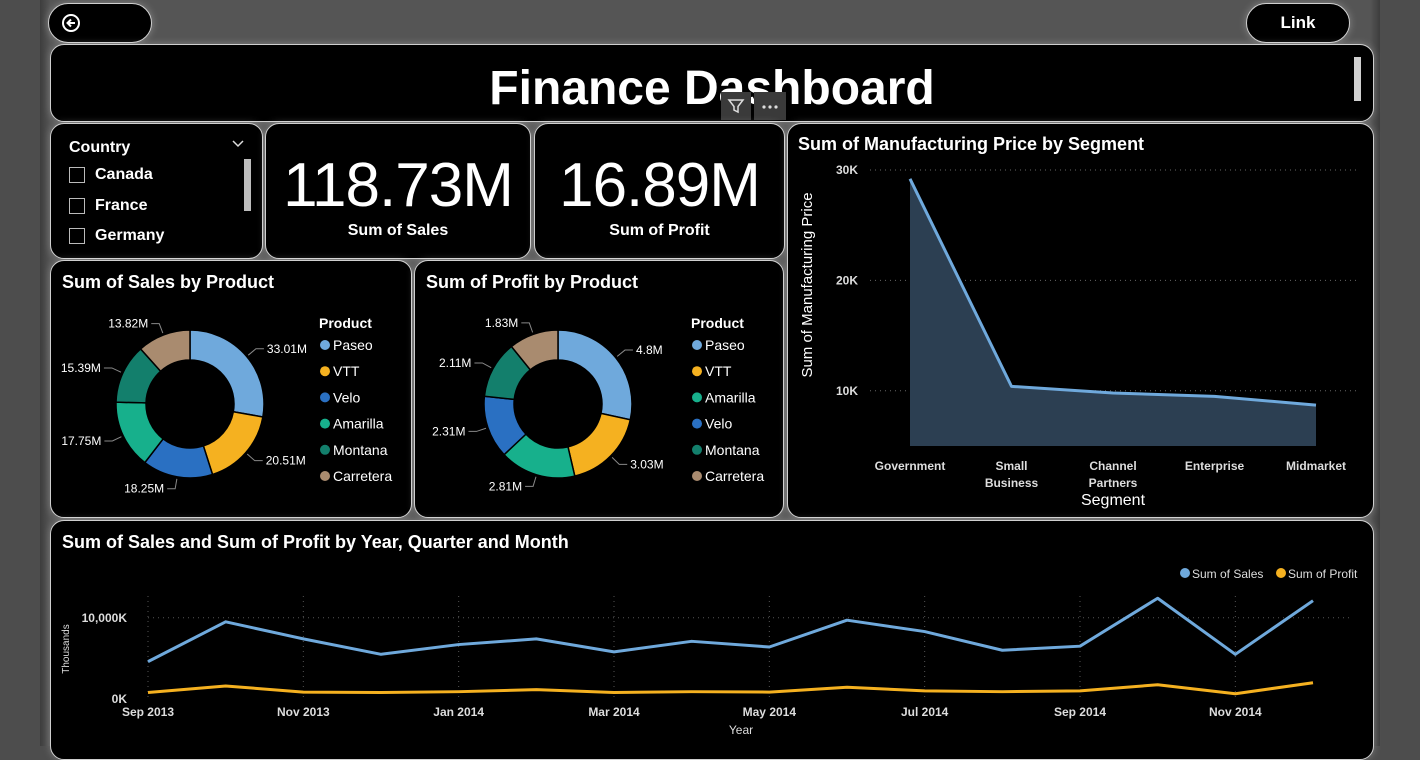 The image size is (1420, 760). I want to click on header-scrollbar, so click(1357, 79).